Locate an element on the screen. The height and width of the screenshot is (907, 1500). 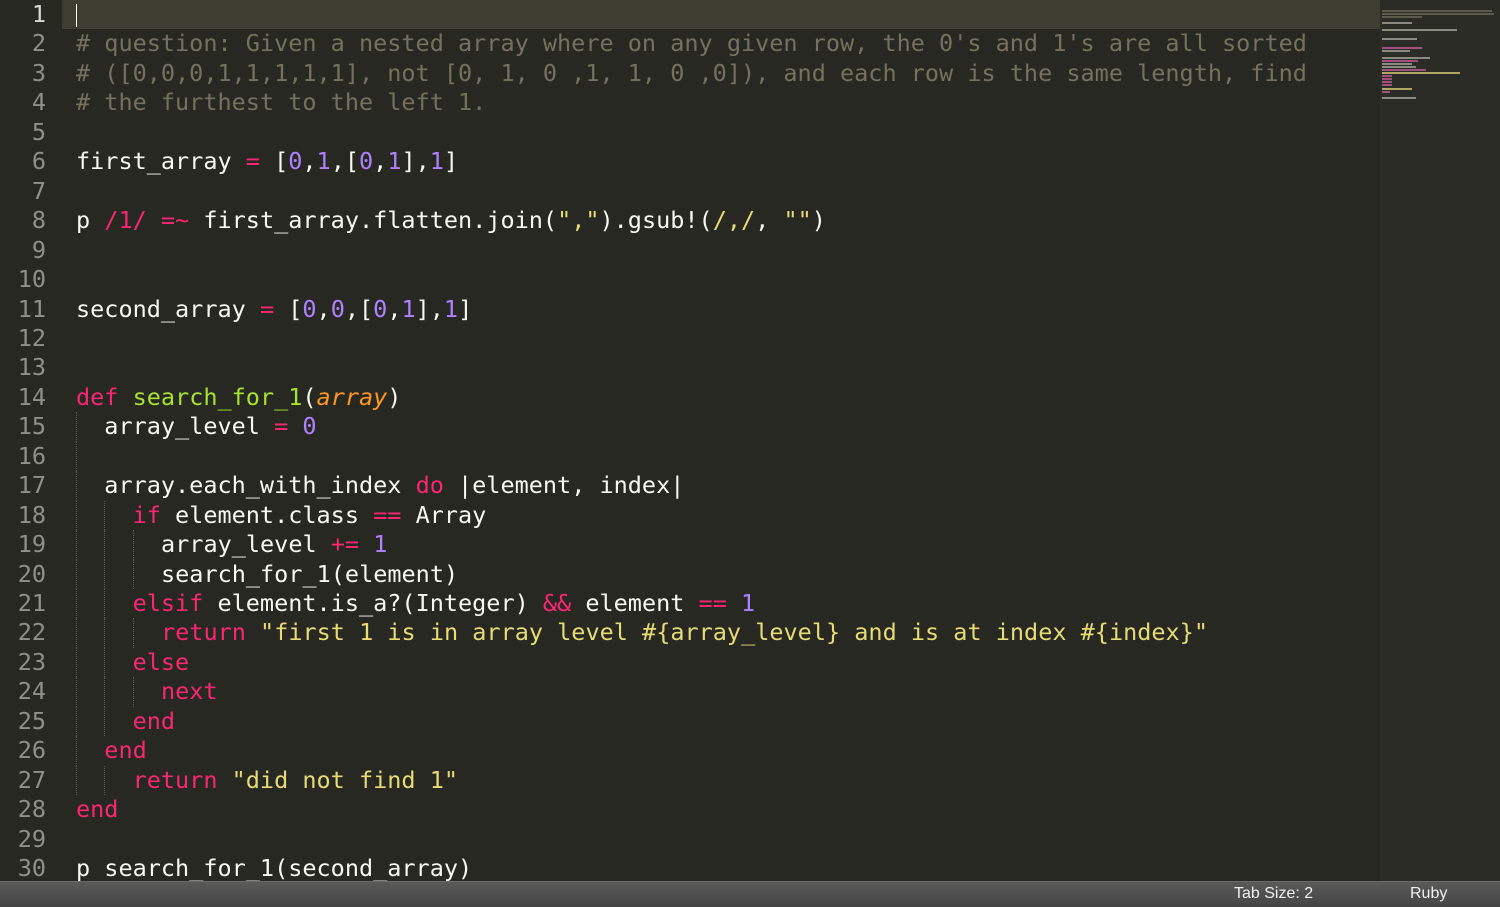
token: search_for_1 is located at coordinates (217, 396).